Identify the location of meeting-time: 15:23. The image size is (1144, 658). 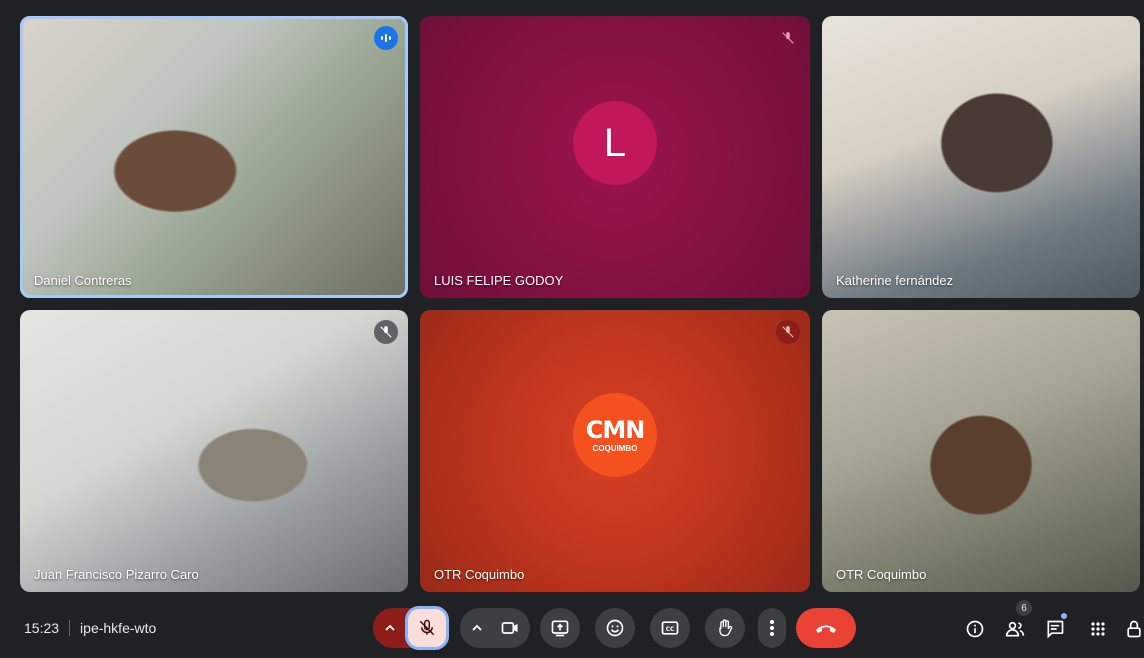
(42, 628).